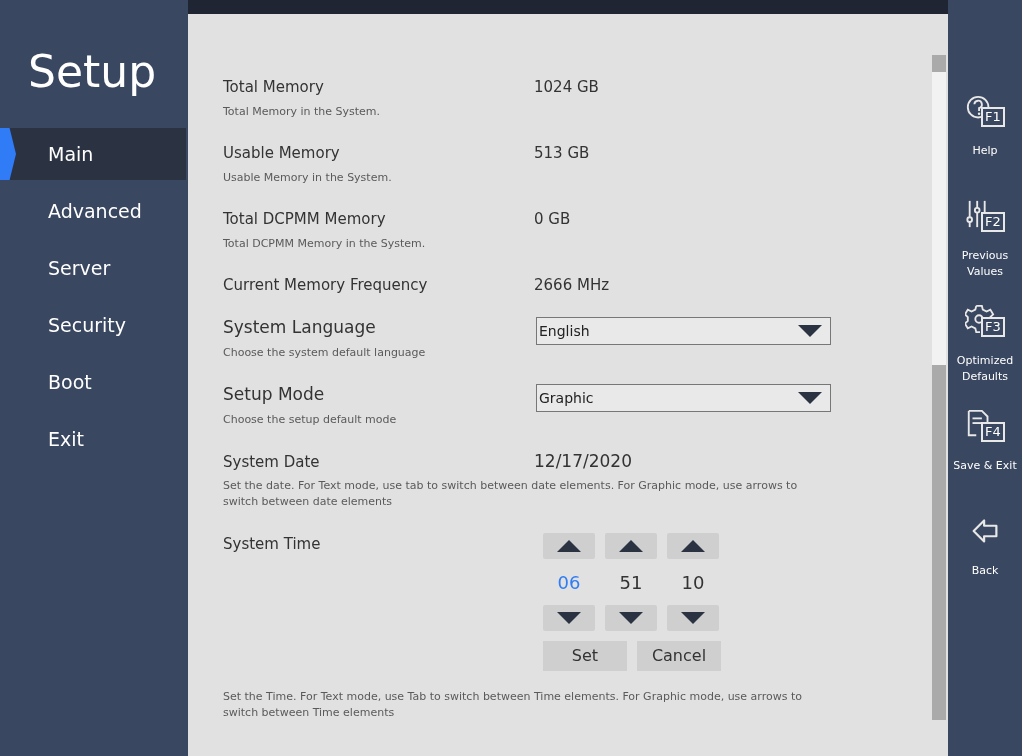 This screenshot has width=1022, height=756. Describe the element at coordinates (92, 72) in the screenshot. I see `setup-title: Setup` at that location.